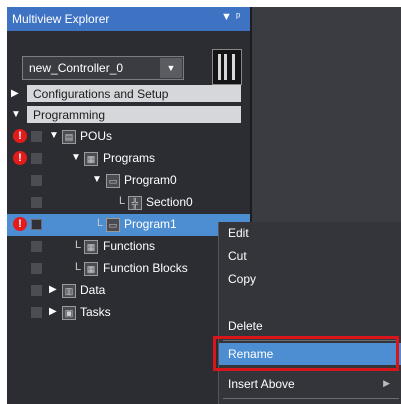 The height and width of the screenshot is (404, 401). Describe the element at coordinates (145, 268) in the screenshot. I see `tree-label: Function Blocks` at that location.